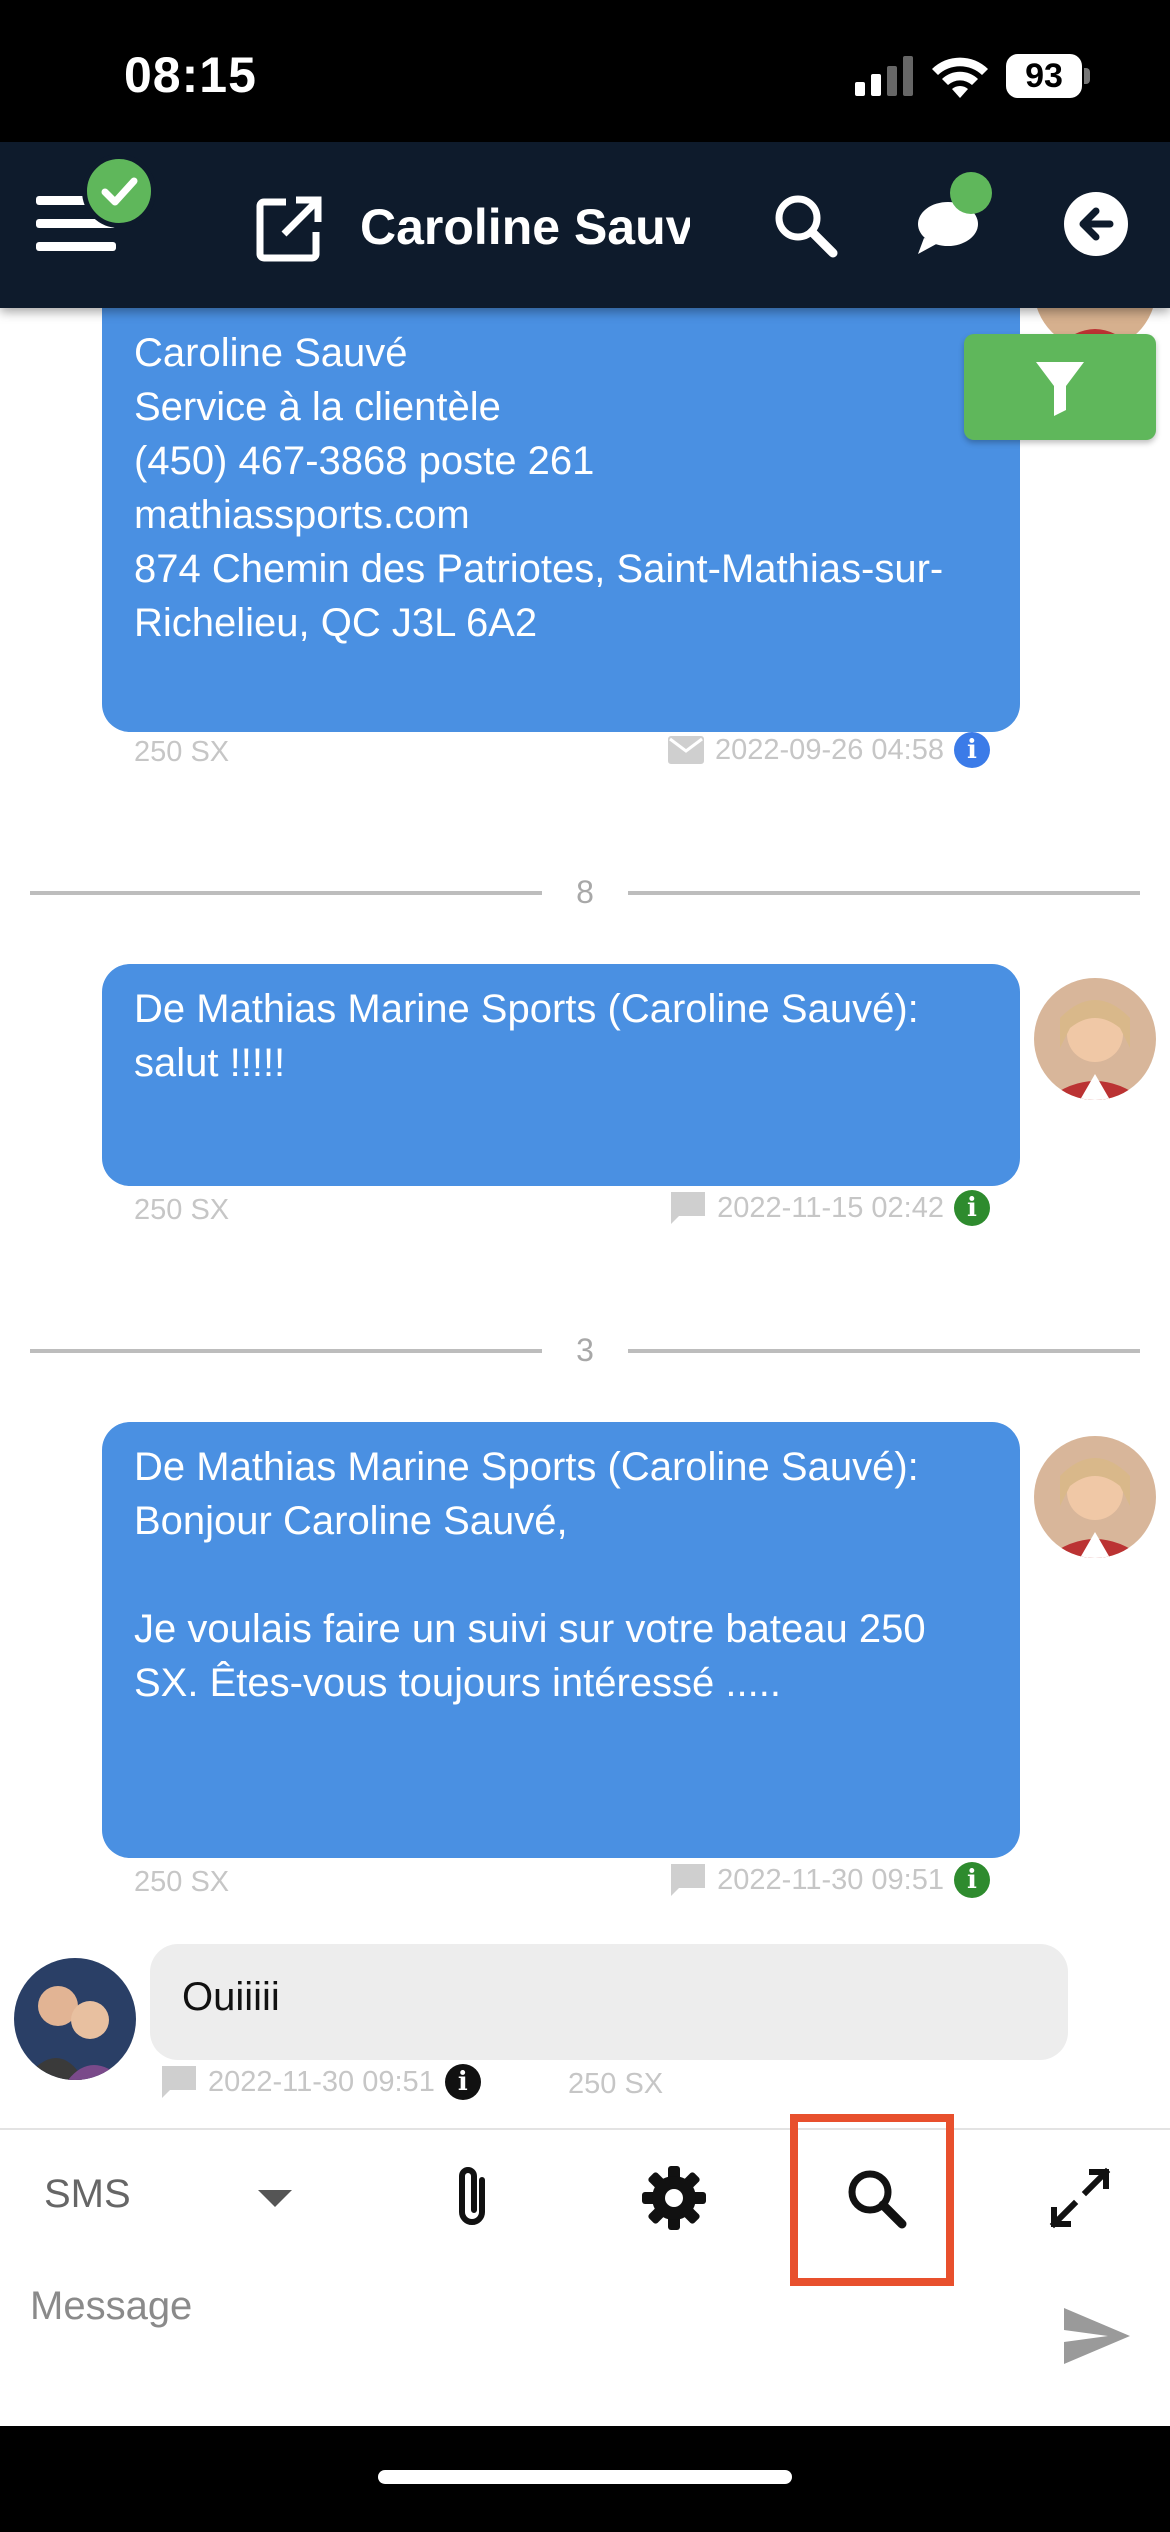 This screenshot has height=2532, width=1170. Describe the element at coordinates (530, 2306) in the screenshot. I see `message-input` at that location.